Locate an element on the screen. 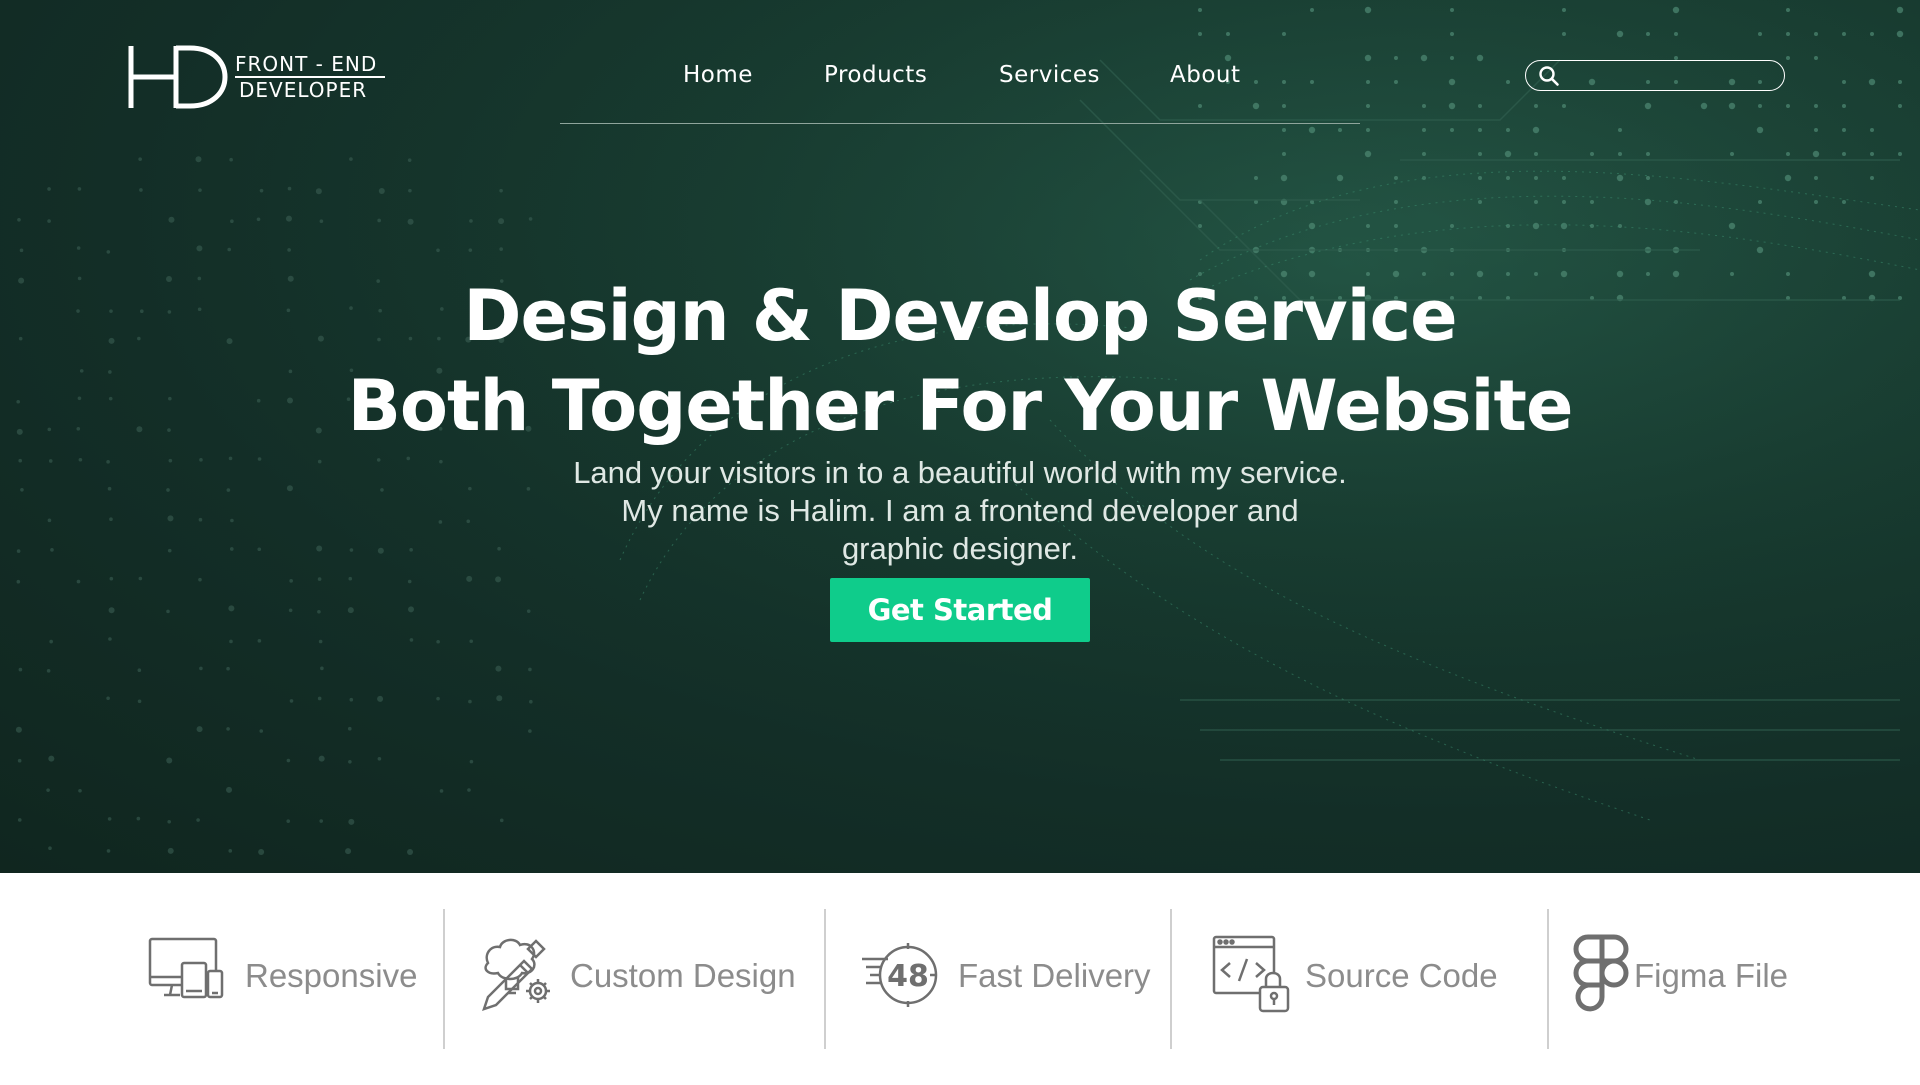 The image size is (1920, 1085). feature-fast-delivery-label: Fast Delivery is located at coordinates (1054, 975).